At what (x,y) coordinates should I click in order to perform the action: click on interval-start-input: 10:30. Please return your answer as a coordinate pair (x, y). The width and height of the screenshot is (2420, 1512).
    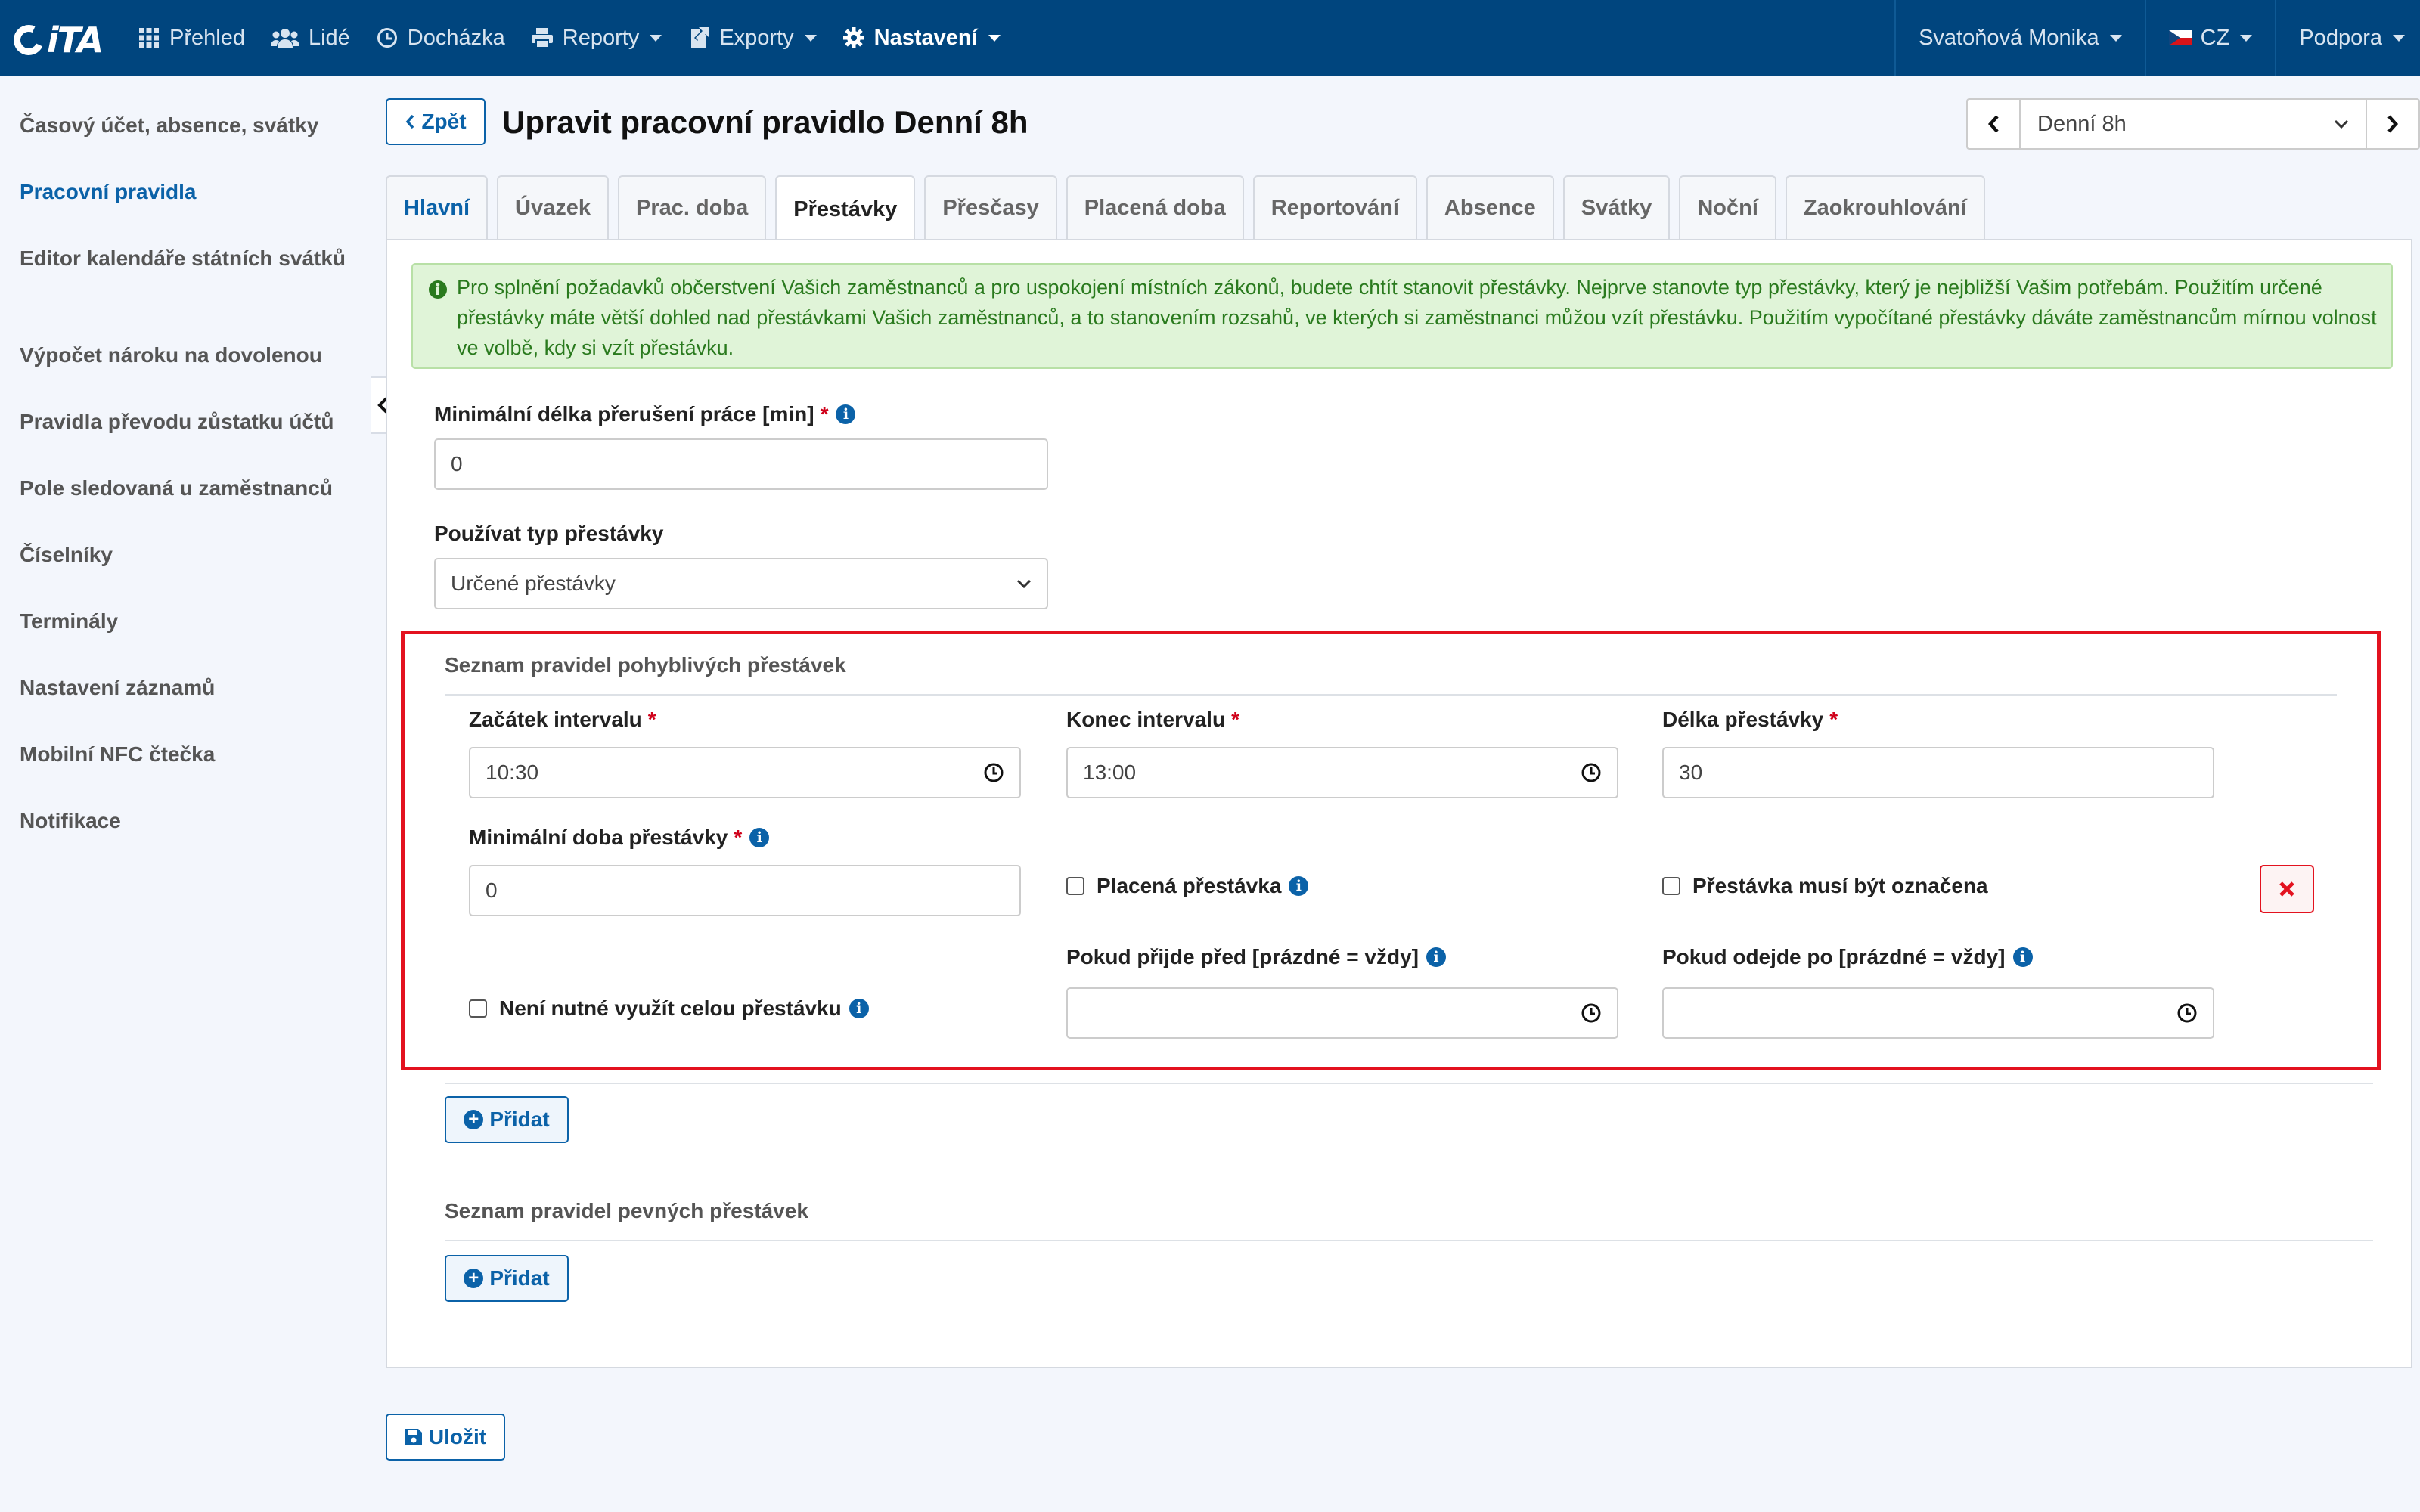
    Looking at the image, I should click on (745, 772).